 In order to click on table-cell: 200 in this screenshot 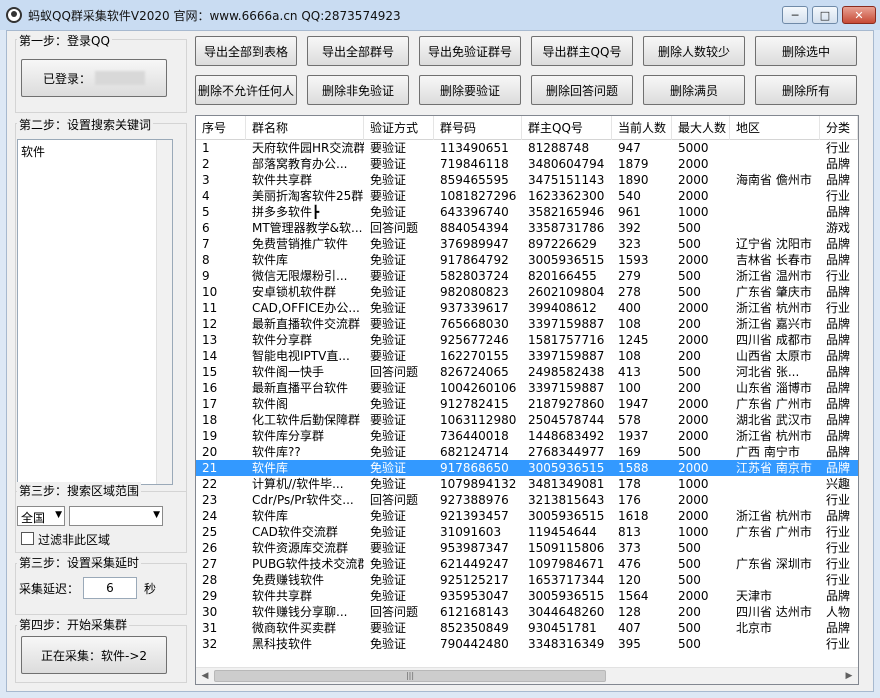, I will do `click(689, 612)`.